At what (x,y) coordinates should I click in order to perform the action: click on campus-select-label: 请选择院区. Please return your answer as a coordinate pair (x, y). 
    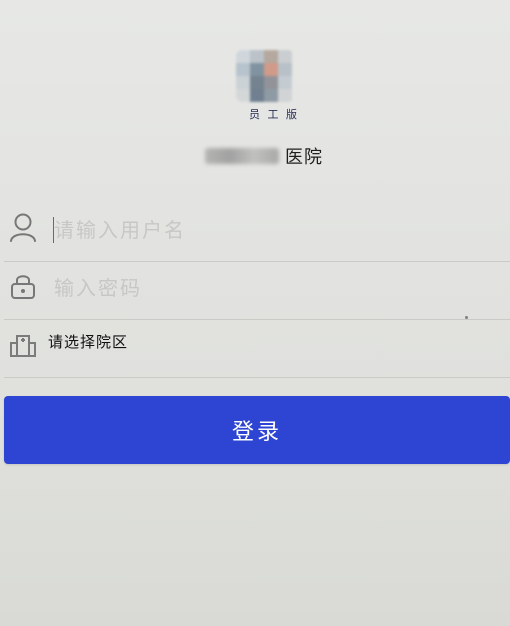
    Looking at the image, I should click on (88, 342).